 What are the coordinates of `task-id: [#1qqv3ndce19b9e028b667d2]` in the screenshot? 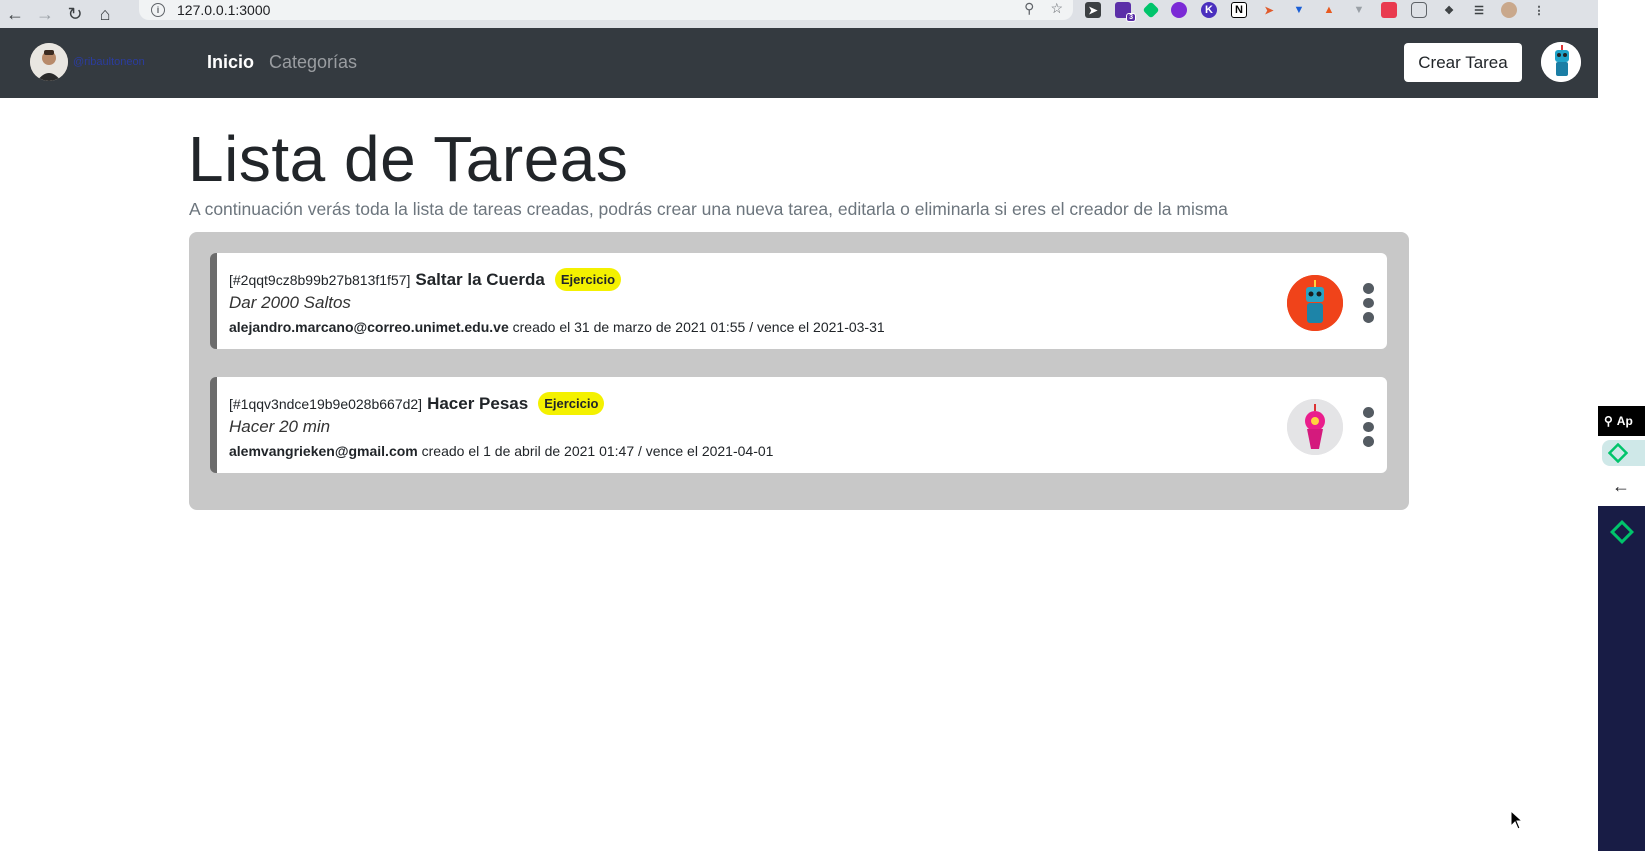 It's located at (326, 403).